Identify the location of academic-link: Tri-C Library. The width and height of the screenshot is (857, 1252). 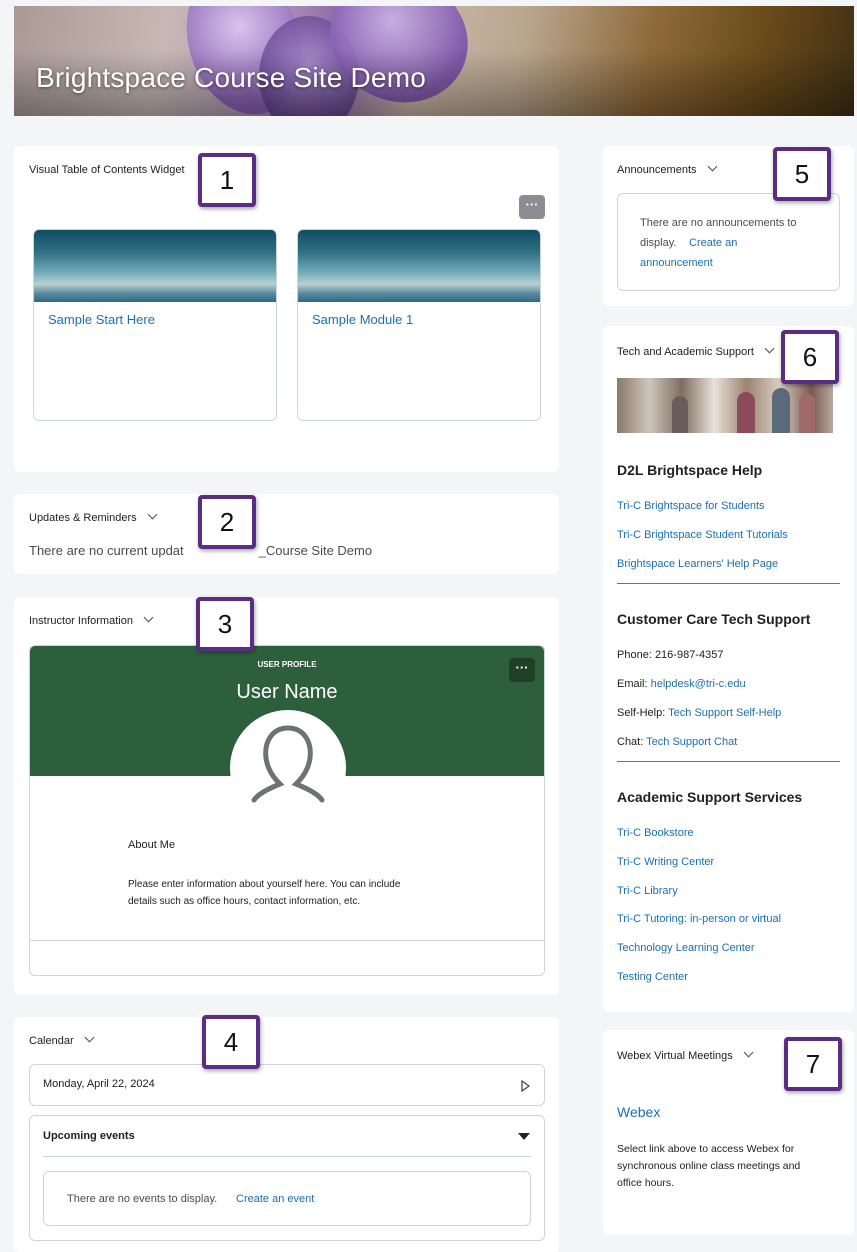
(647, 891).